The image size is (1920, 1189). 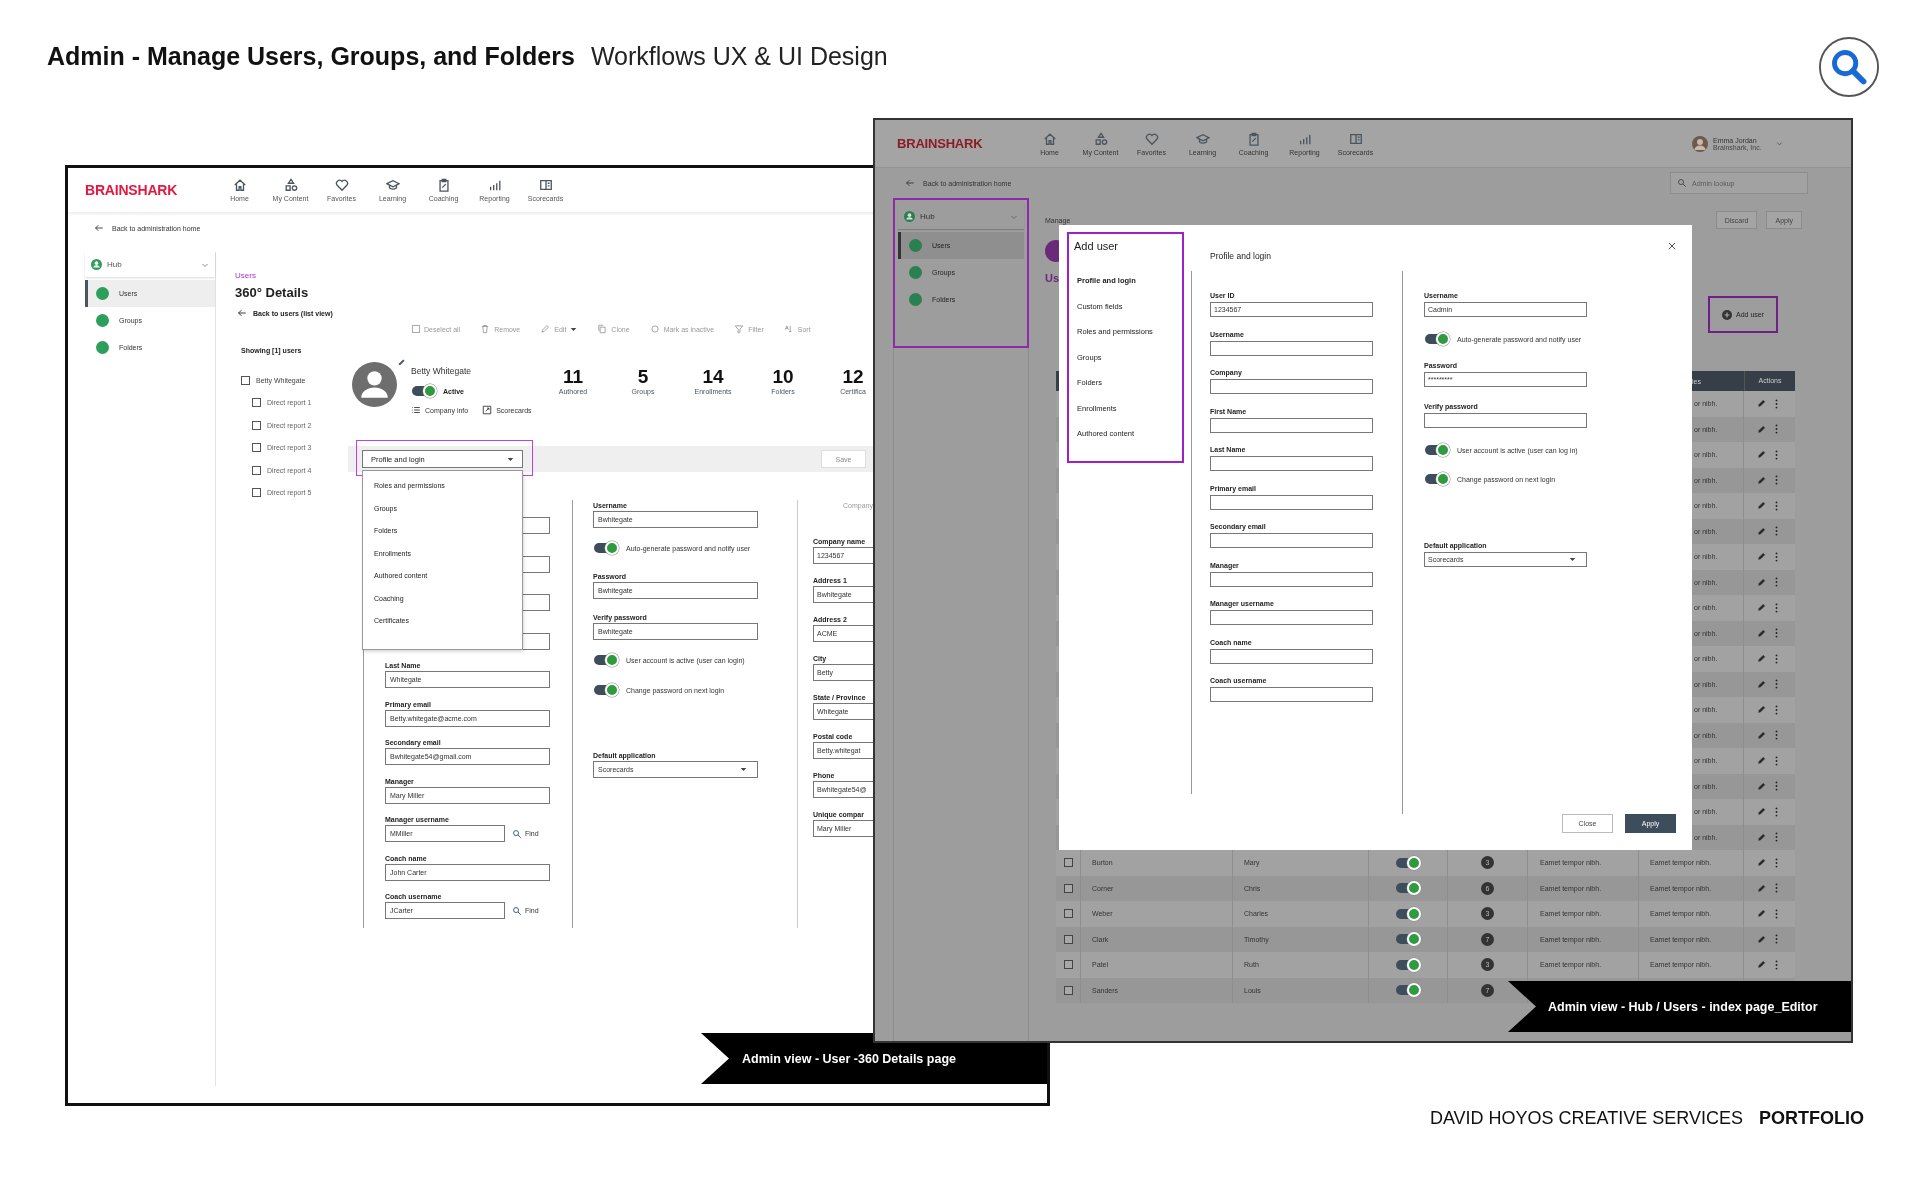 I want to click on close-icon, so click(x=1672, y=246).